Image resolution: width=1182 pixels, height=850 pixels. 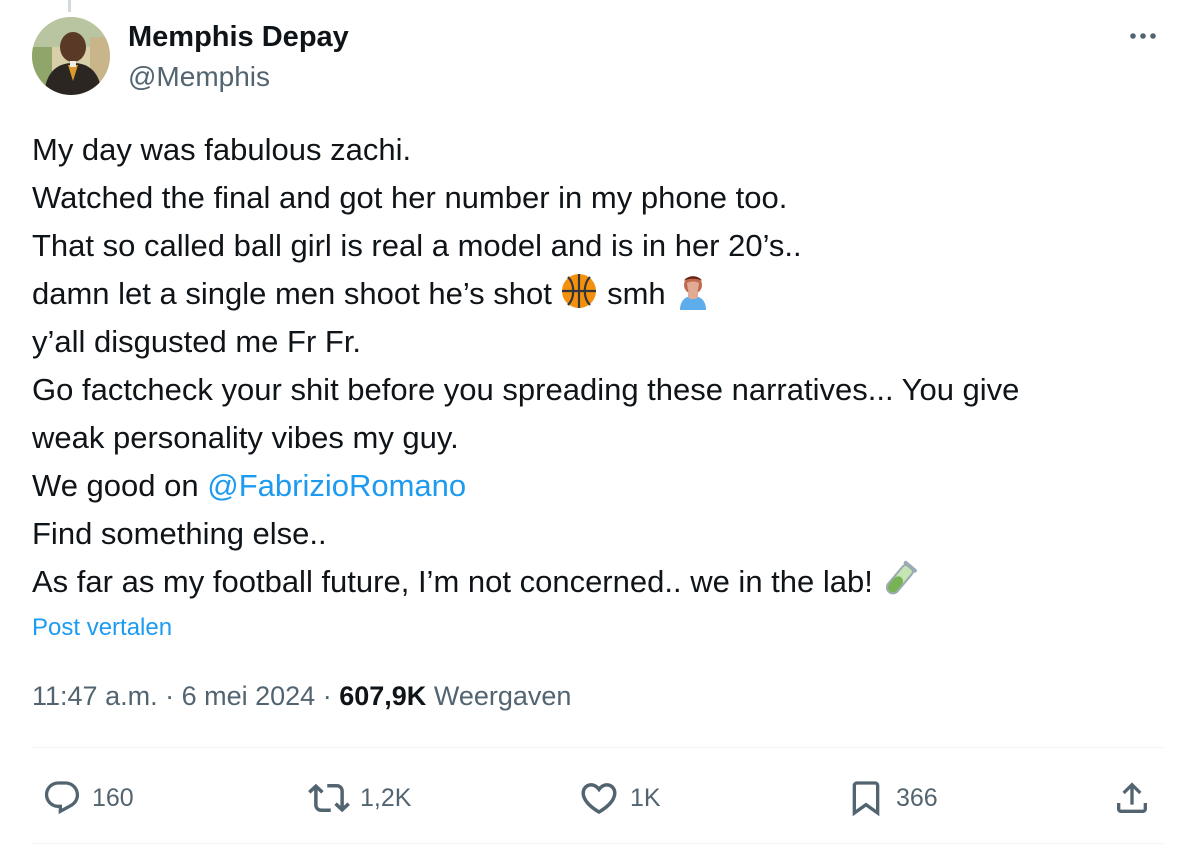 What do you see at coordinates (645, 797) in the screenshot?
I see `like-count: 1K` at bounding box center [645, 797].